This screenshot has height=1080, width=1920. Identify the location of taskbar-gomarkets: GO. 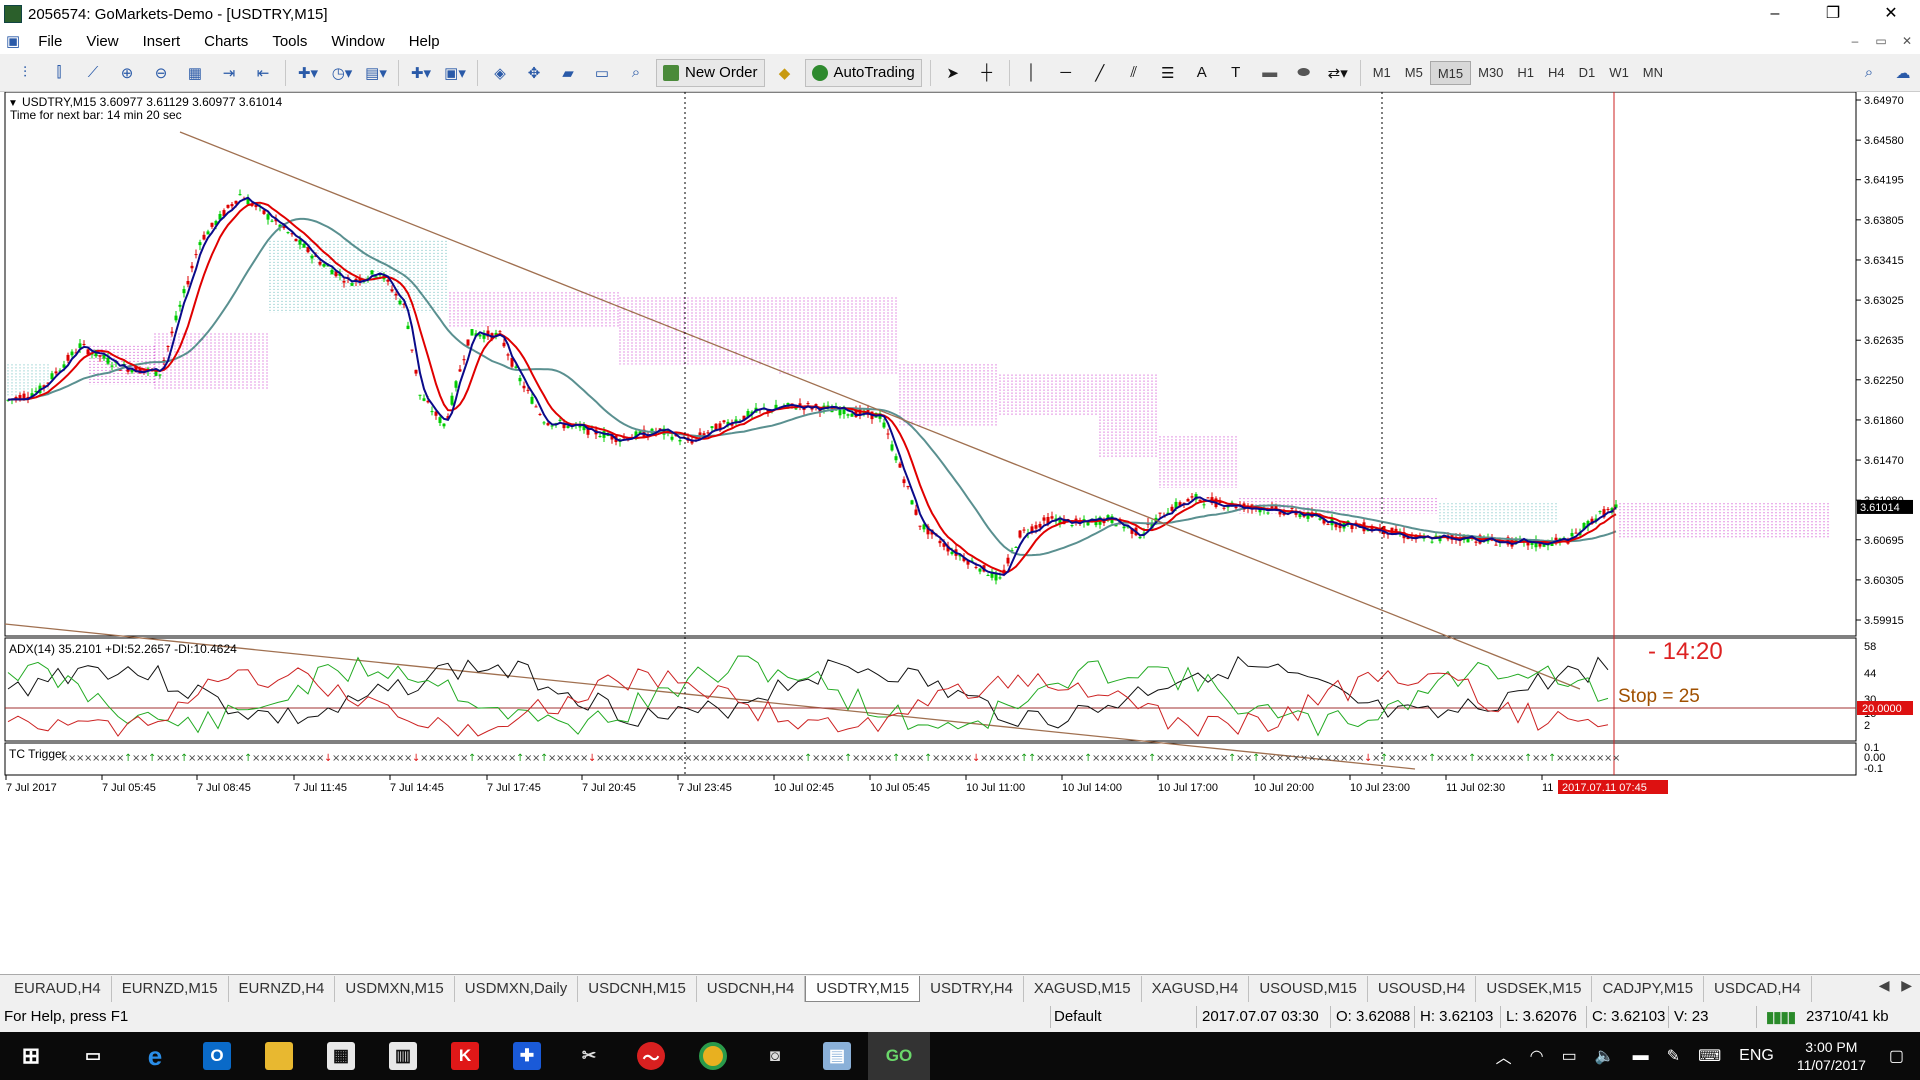
(899, 1056).